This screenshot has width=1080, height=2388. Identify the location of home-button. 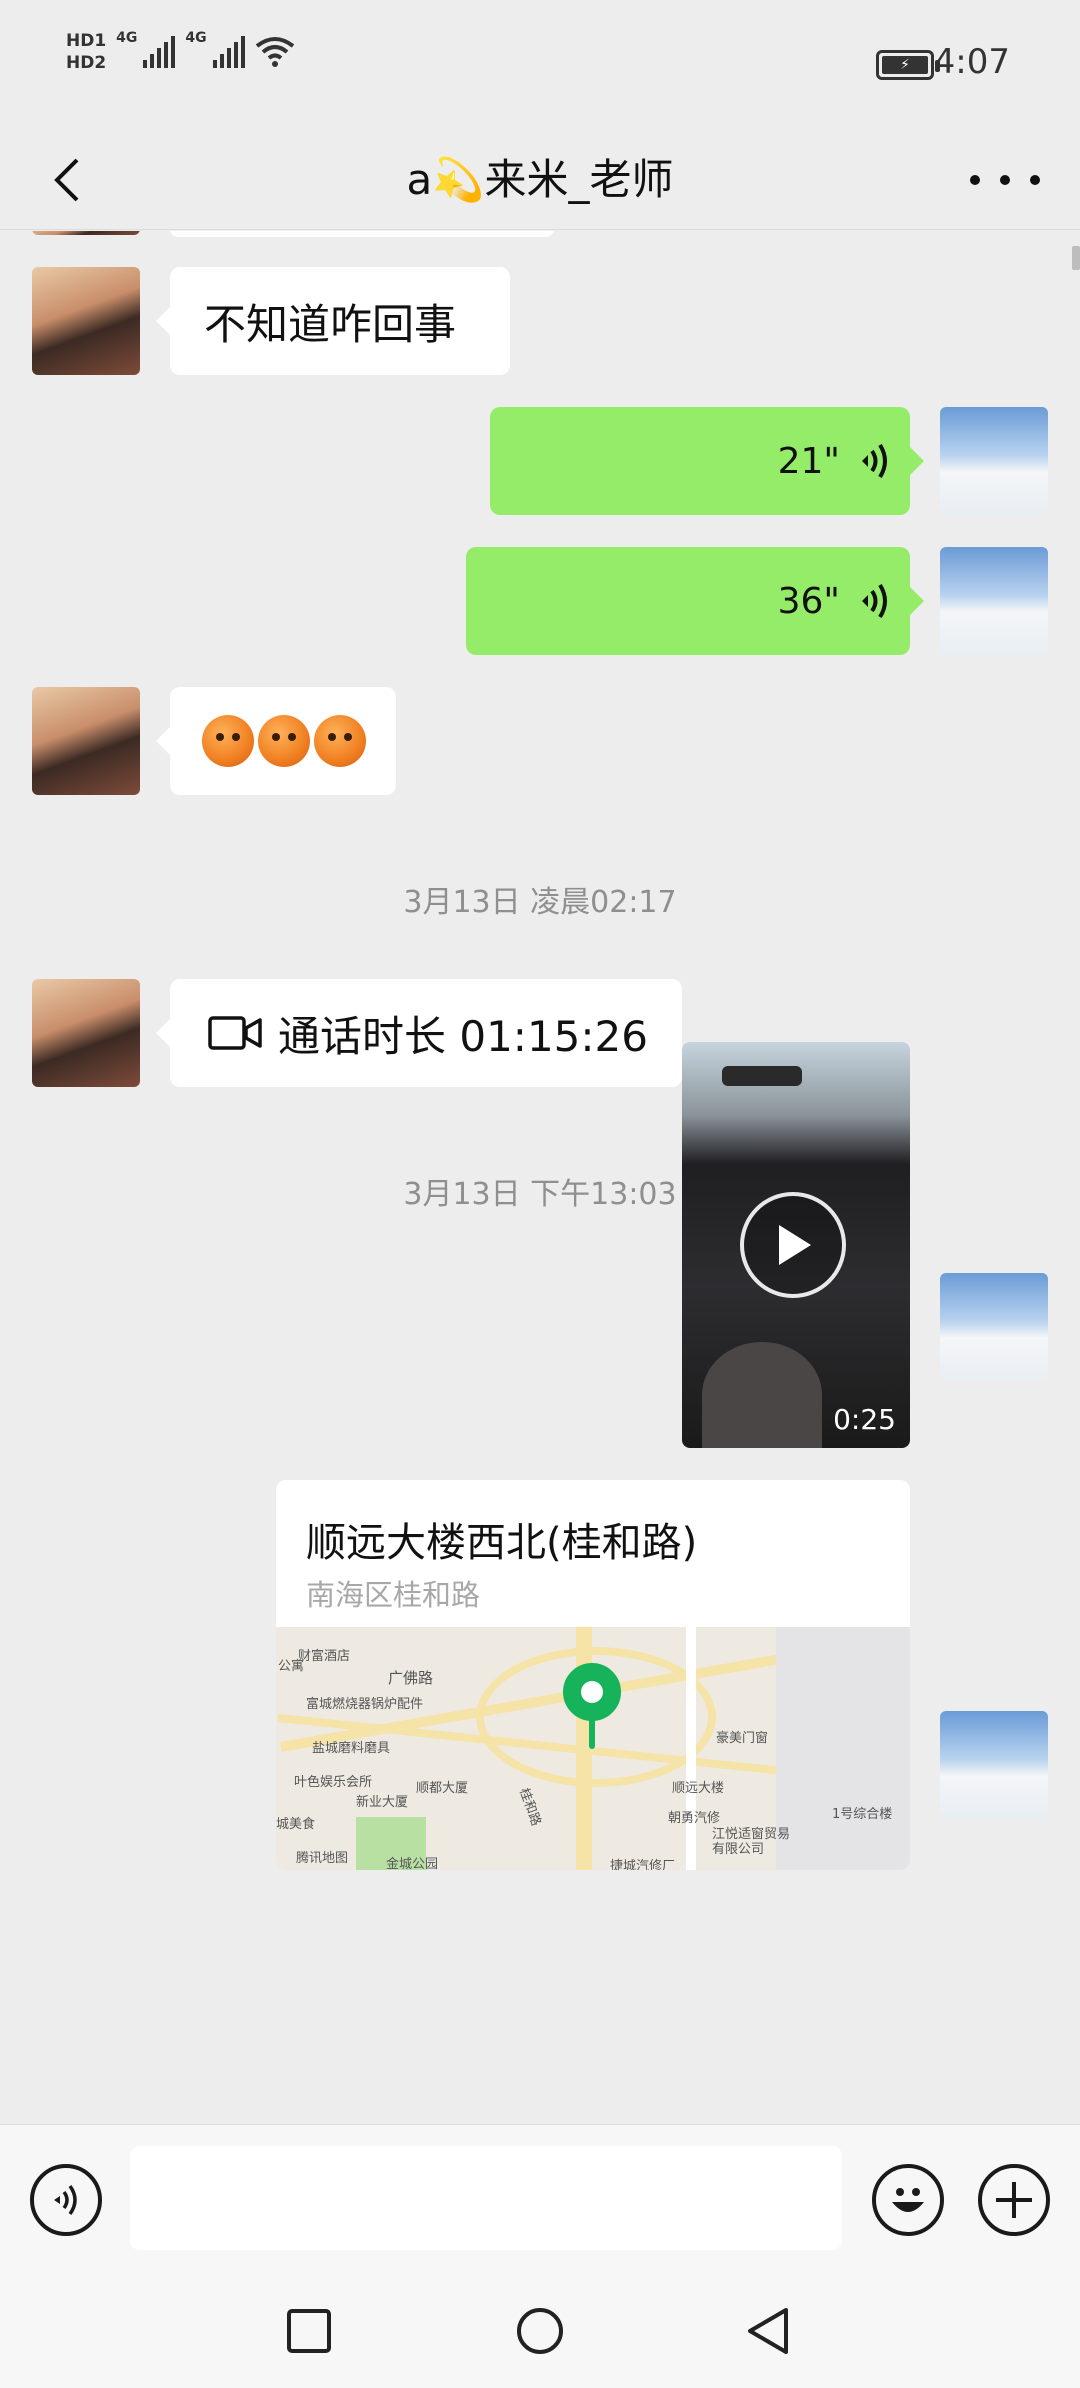
(540, 2331).